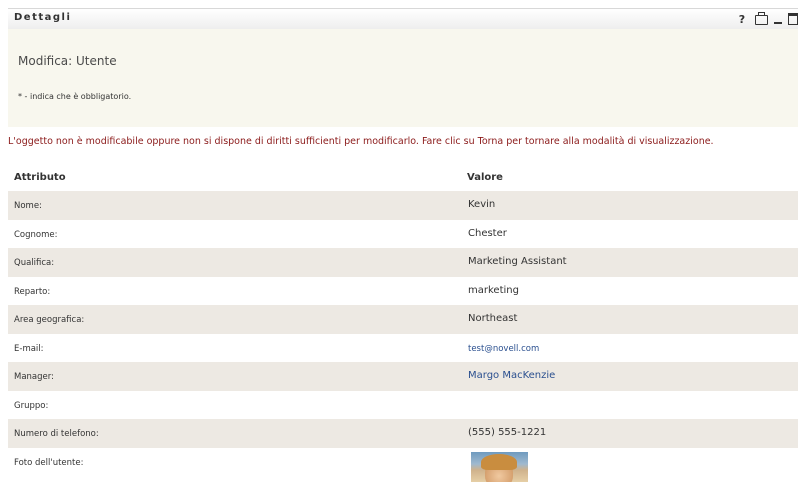 The height and width of the screenshot is (482, 798). What do you see at coordinates (503, 349) in the screenshot?
I see `email-link: test@novell.com` at bounding box center [503, 349].